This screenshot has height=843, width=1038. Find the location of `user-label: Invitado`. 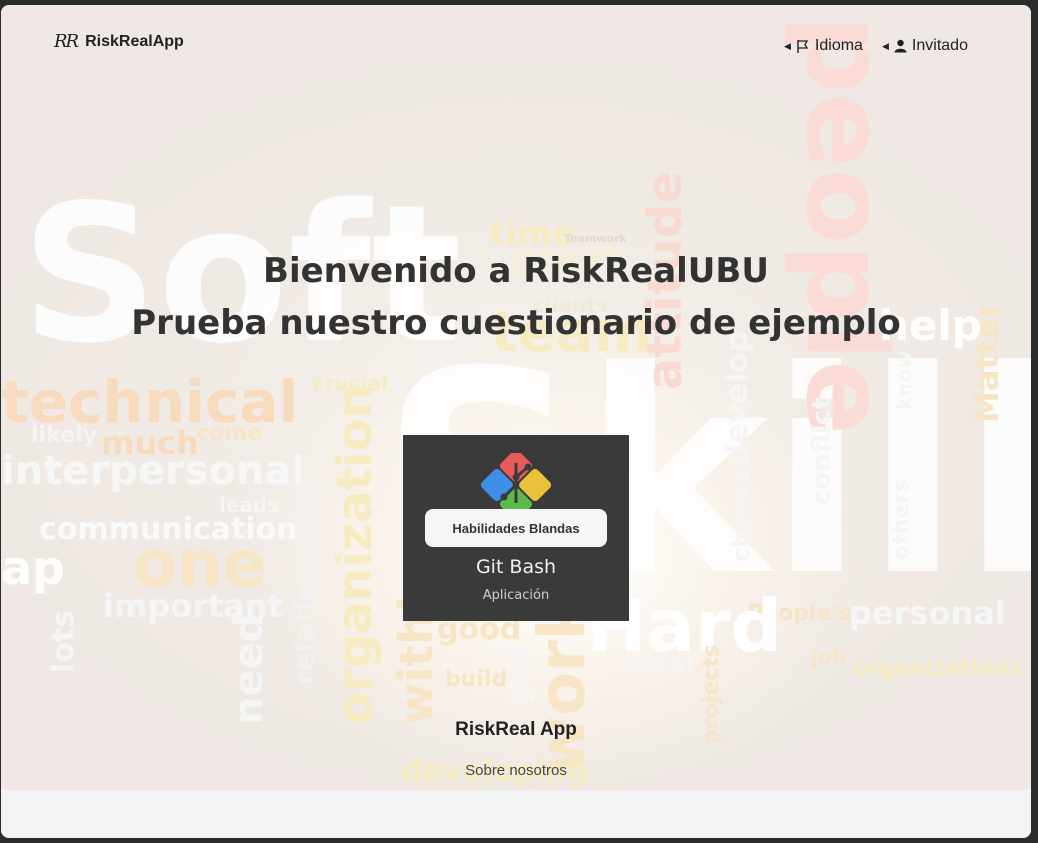

user-label: Invitado is located at coordinates (939, 45).